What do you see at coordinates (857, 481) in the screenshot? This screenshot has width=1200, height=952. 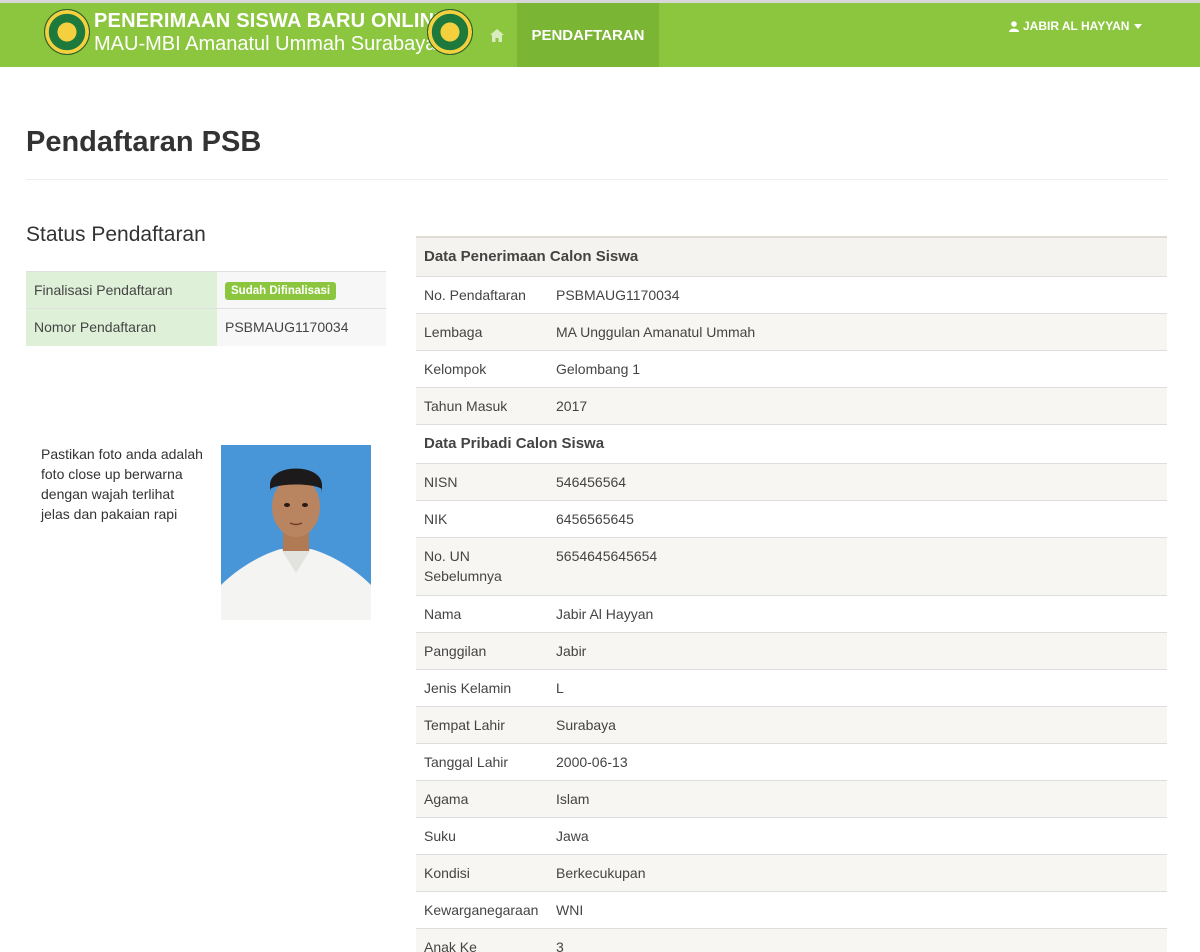 I see `row-value: 546456564` at bounding box center [857, 481].